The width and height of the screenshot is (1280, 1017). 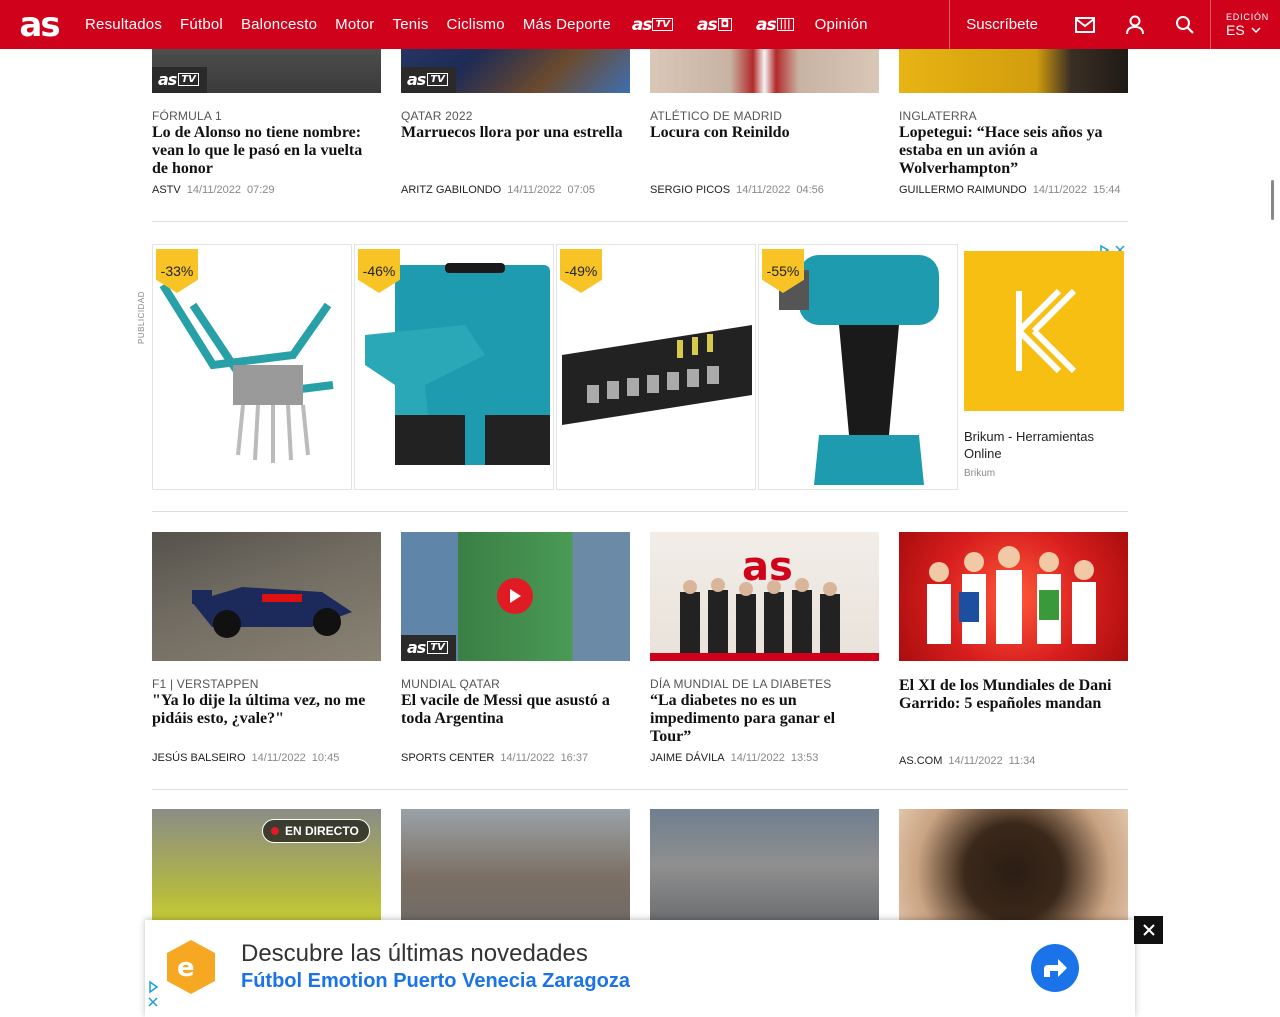 I want to click on live-dot-icon, so click(x=275, y=831).